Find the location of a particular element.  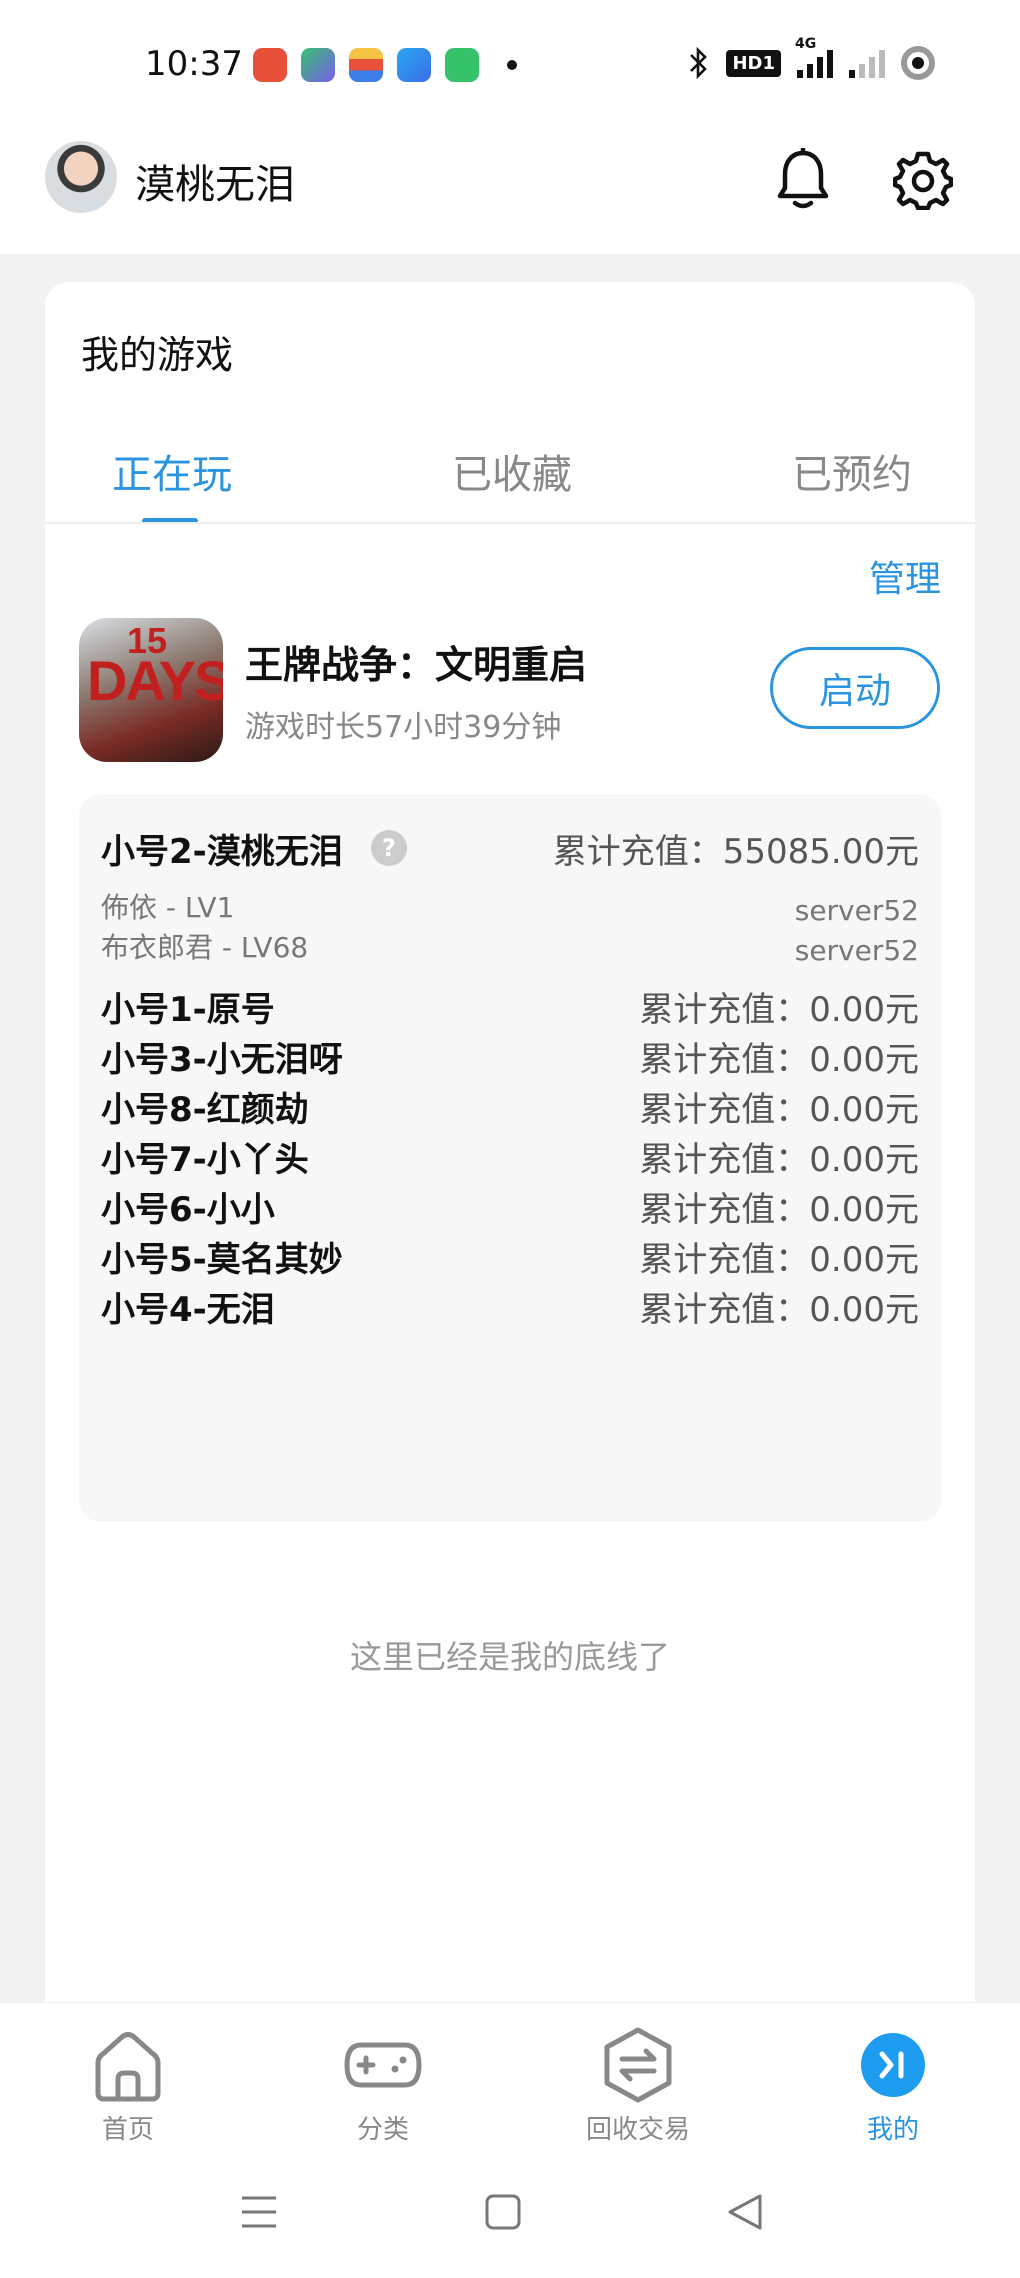

gear-icon is located at coordinates (923, 180).